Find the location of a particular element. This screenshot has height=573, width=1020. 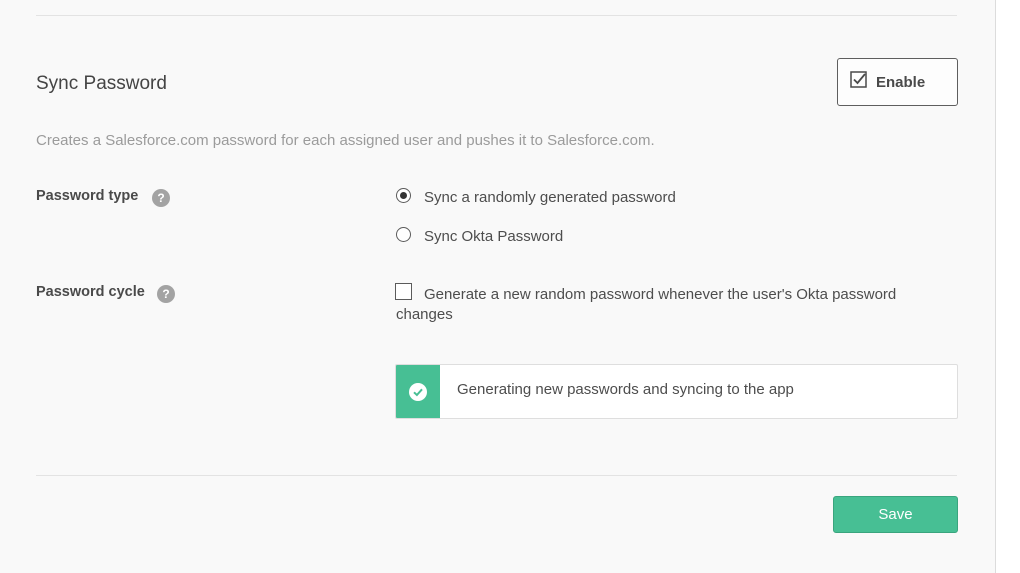

radio-random-password is located at coordinates (403, 195).